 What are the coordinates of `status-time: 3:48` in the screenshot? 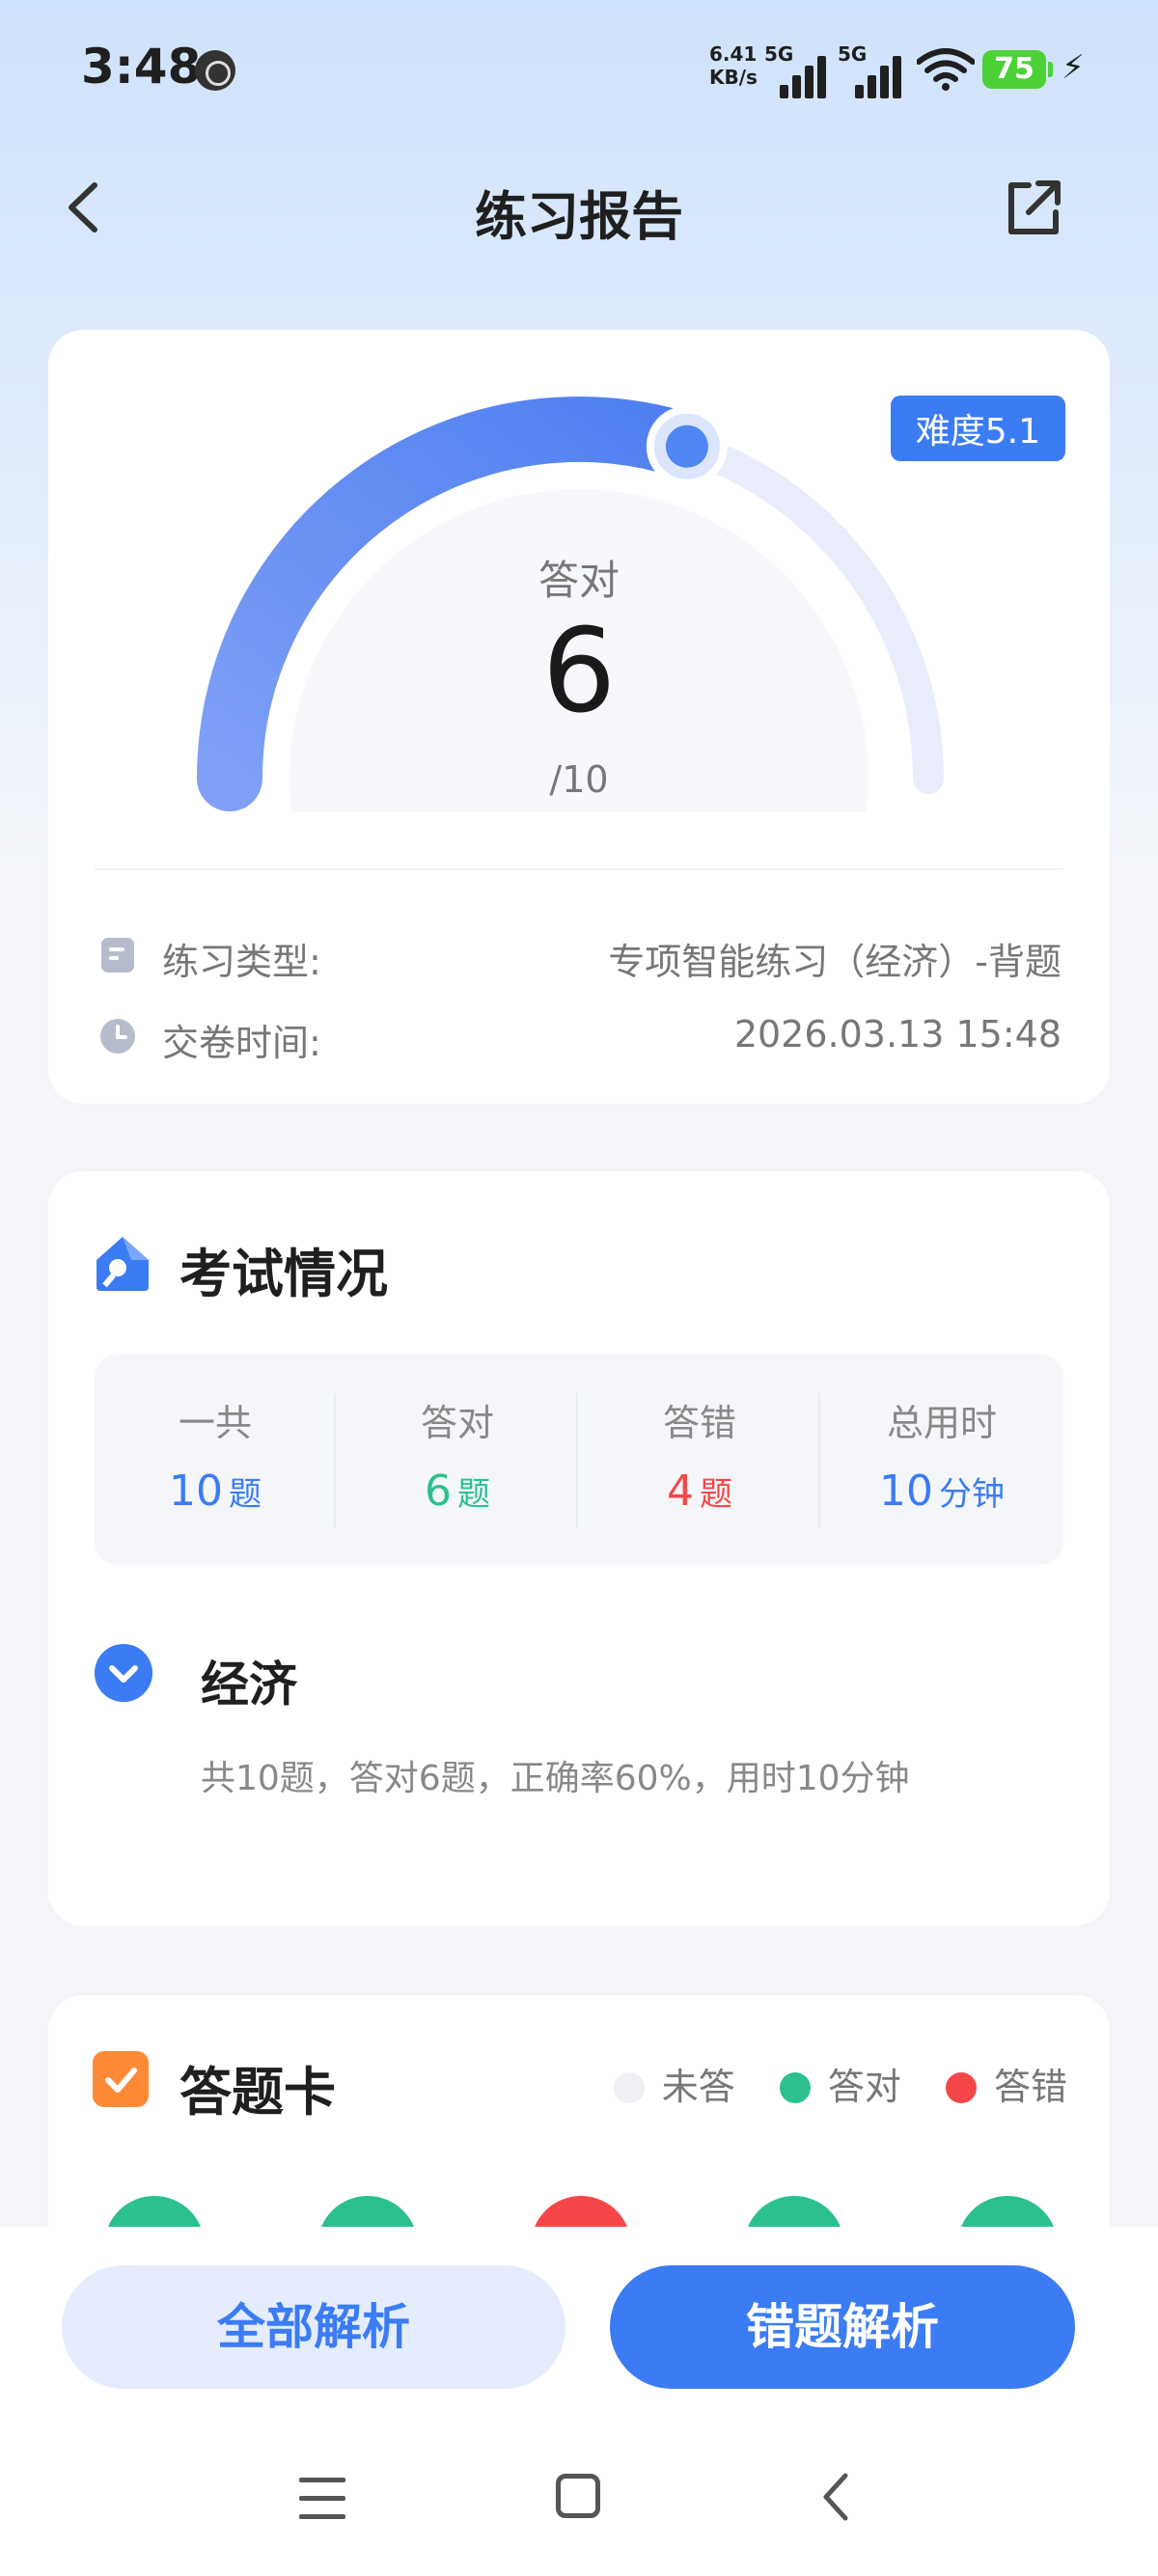 It's located at (141, 67).